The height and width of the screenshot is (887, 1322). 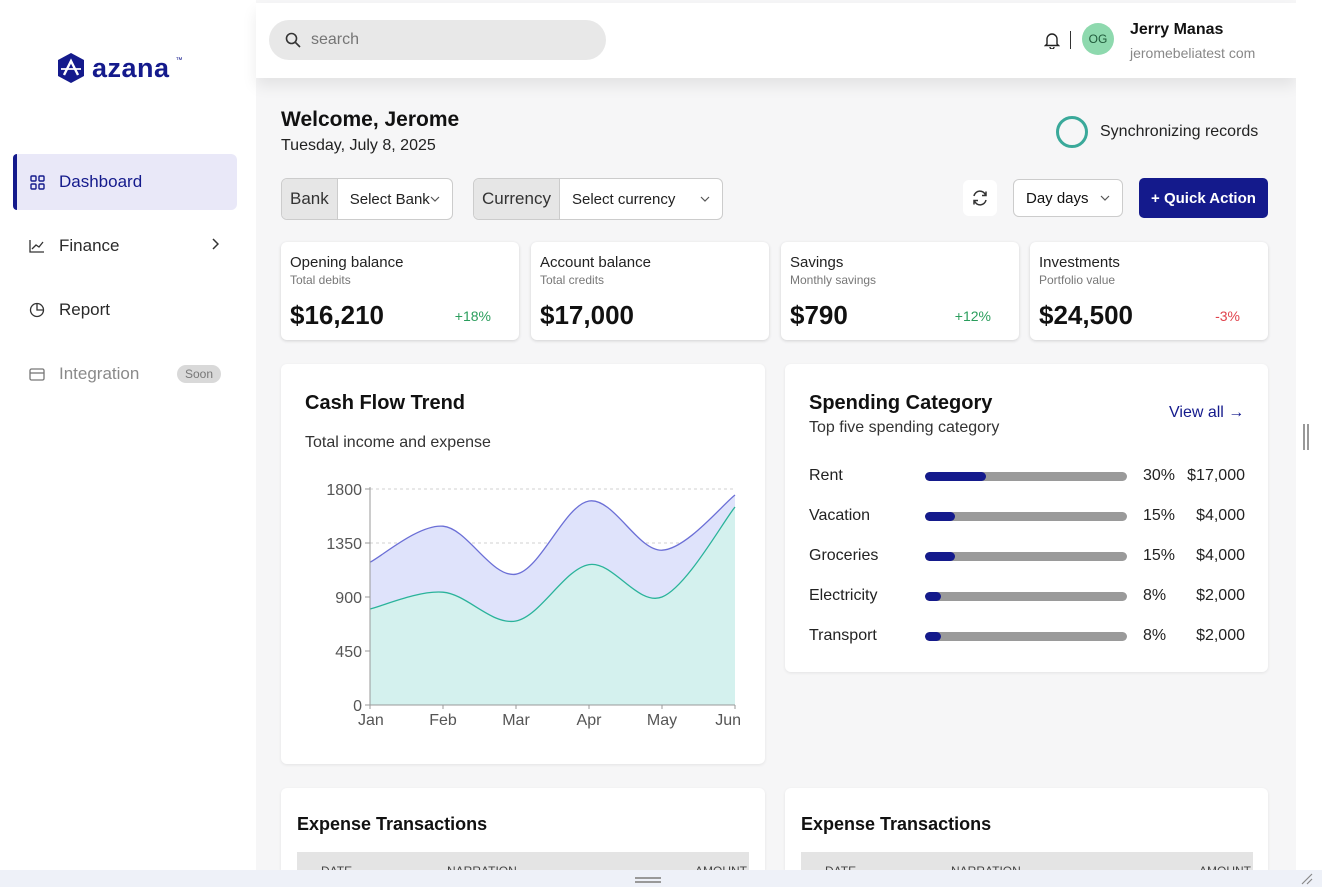 What do you see at coordinates (347, 262) in the screenshot?
I see `stat-title: Opening balance` at bounding box center [347, 262].